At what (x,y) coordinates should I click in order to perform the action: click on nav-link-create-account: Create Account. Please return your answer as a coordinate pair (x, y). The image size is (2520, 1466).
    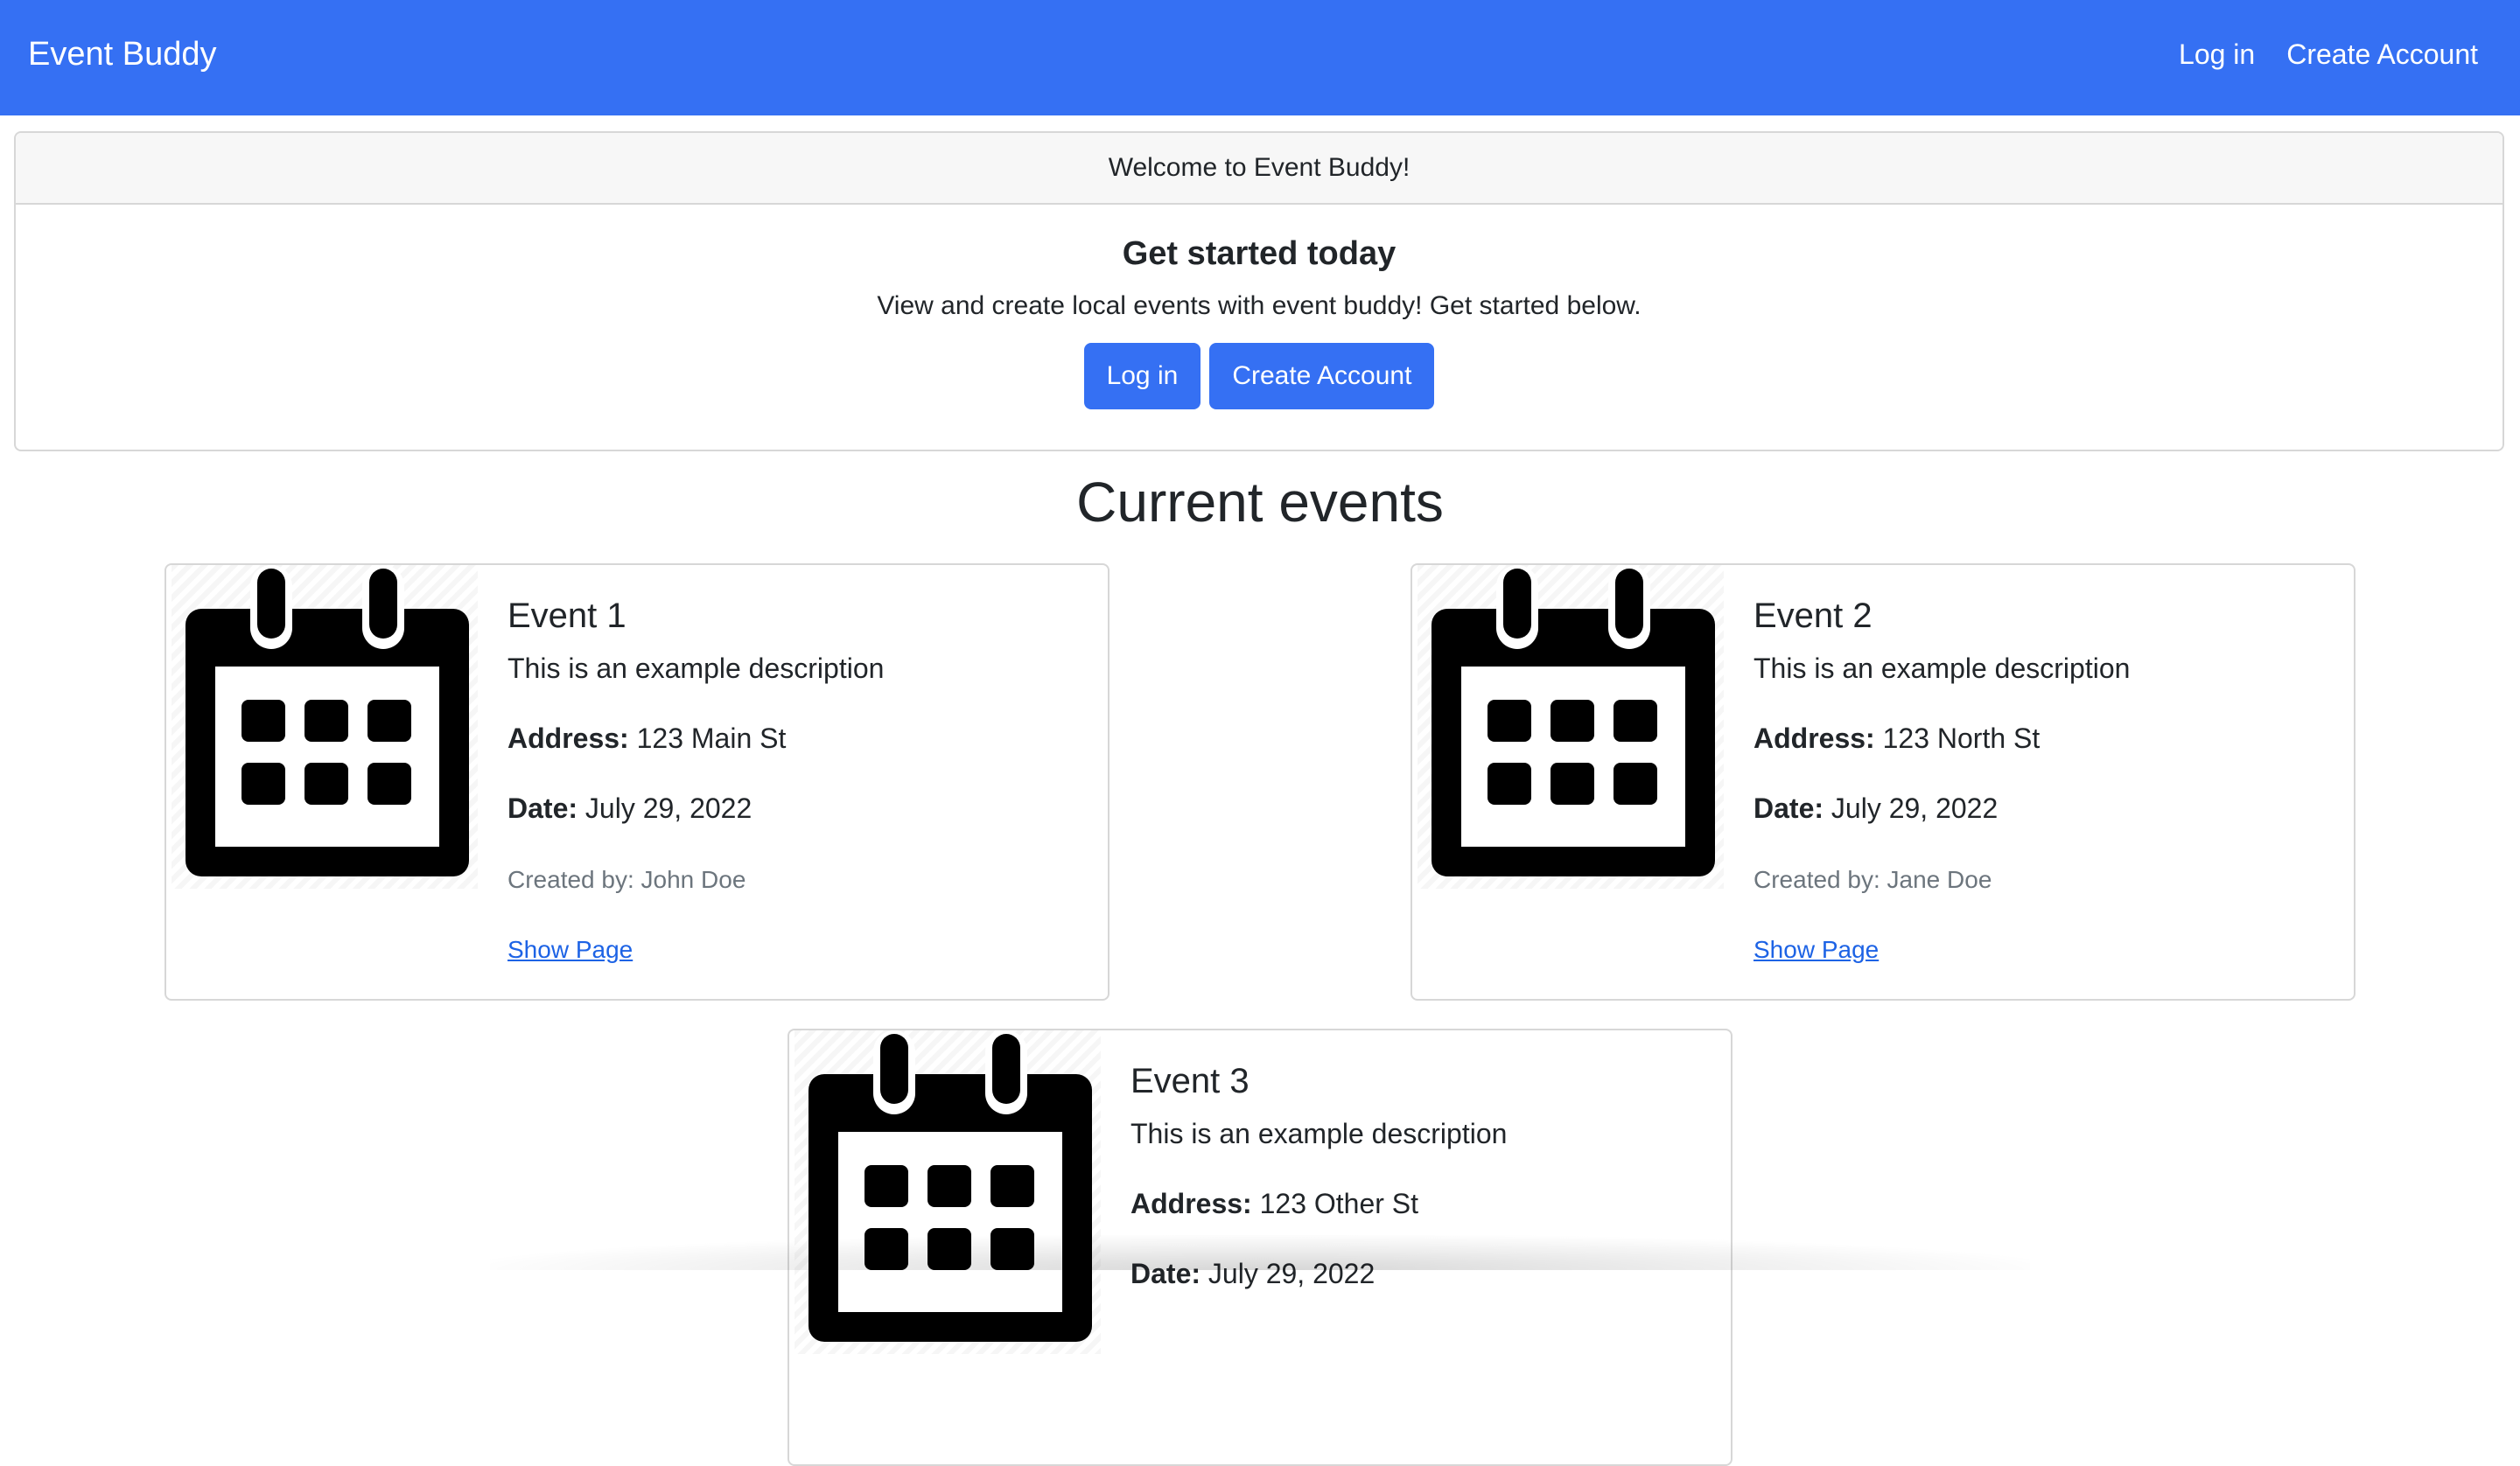
    Looking at the image, I should click on (2382, 54).